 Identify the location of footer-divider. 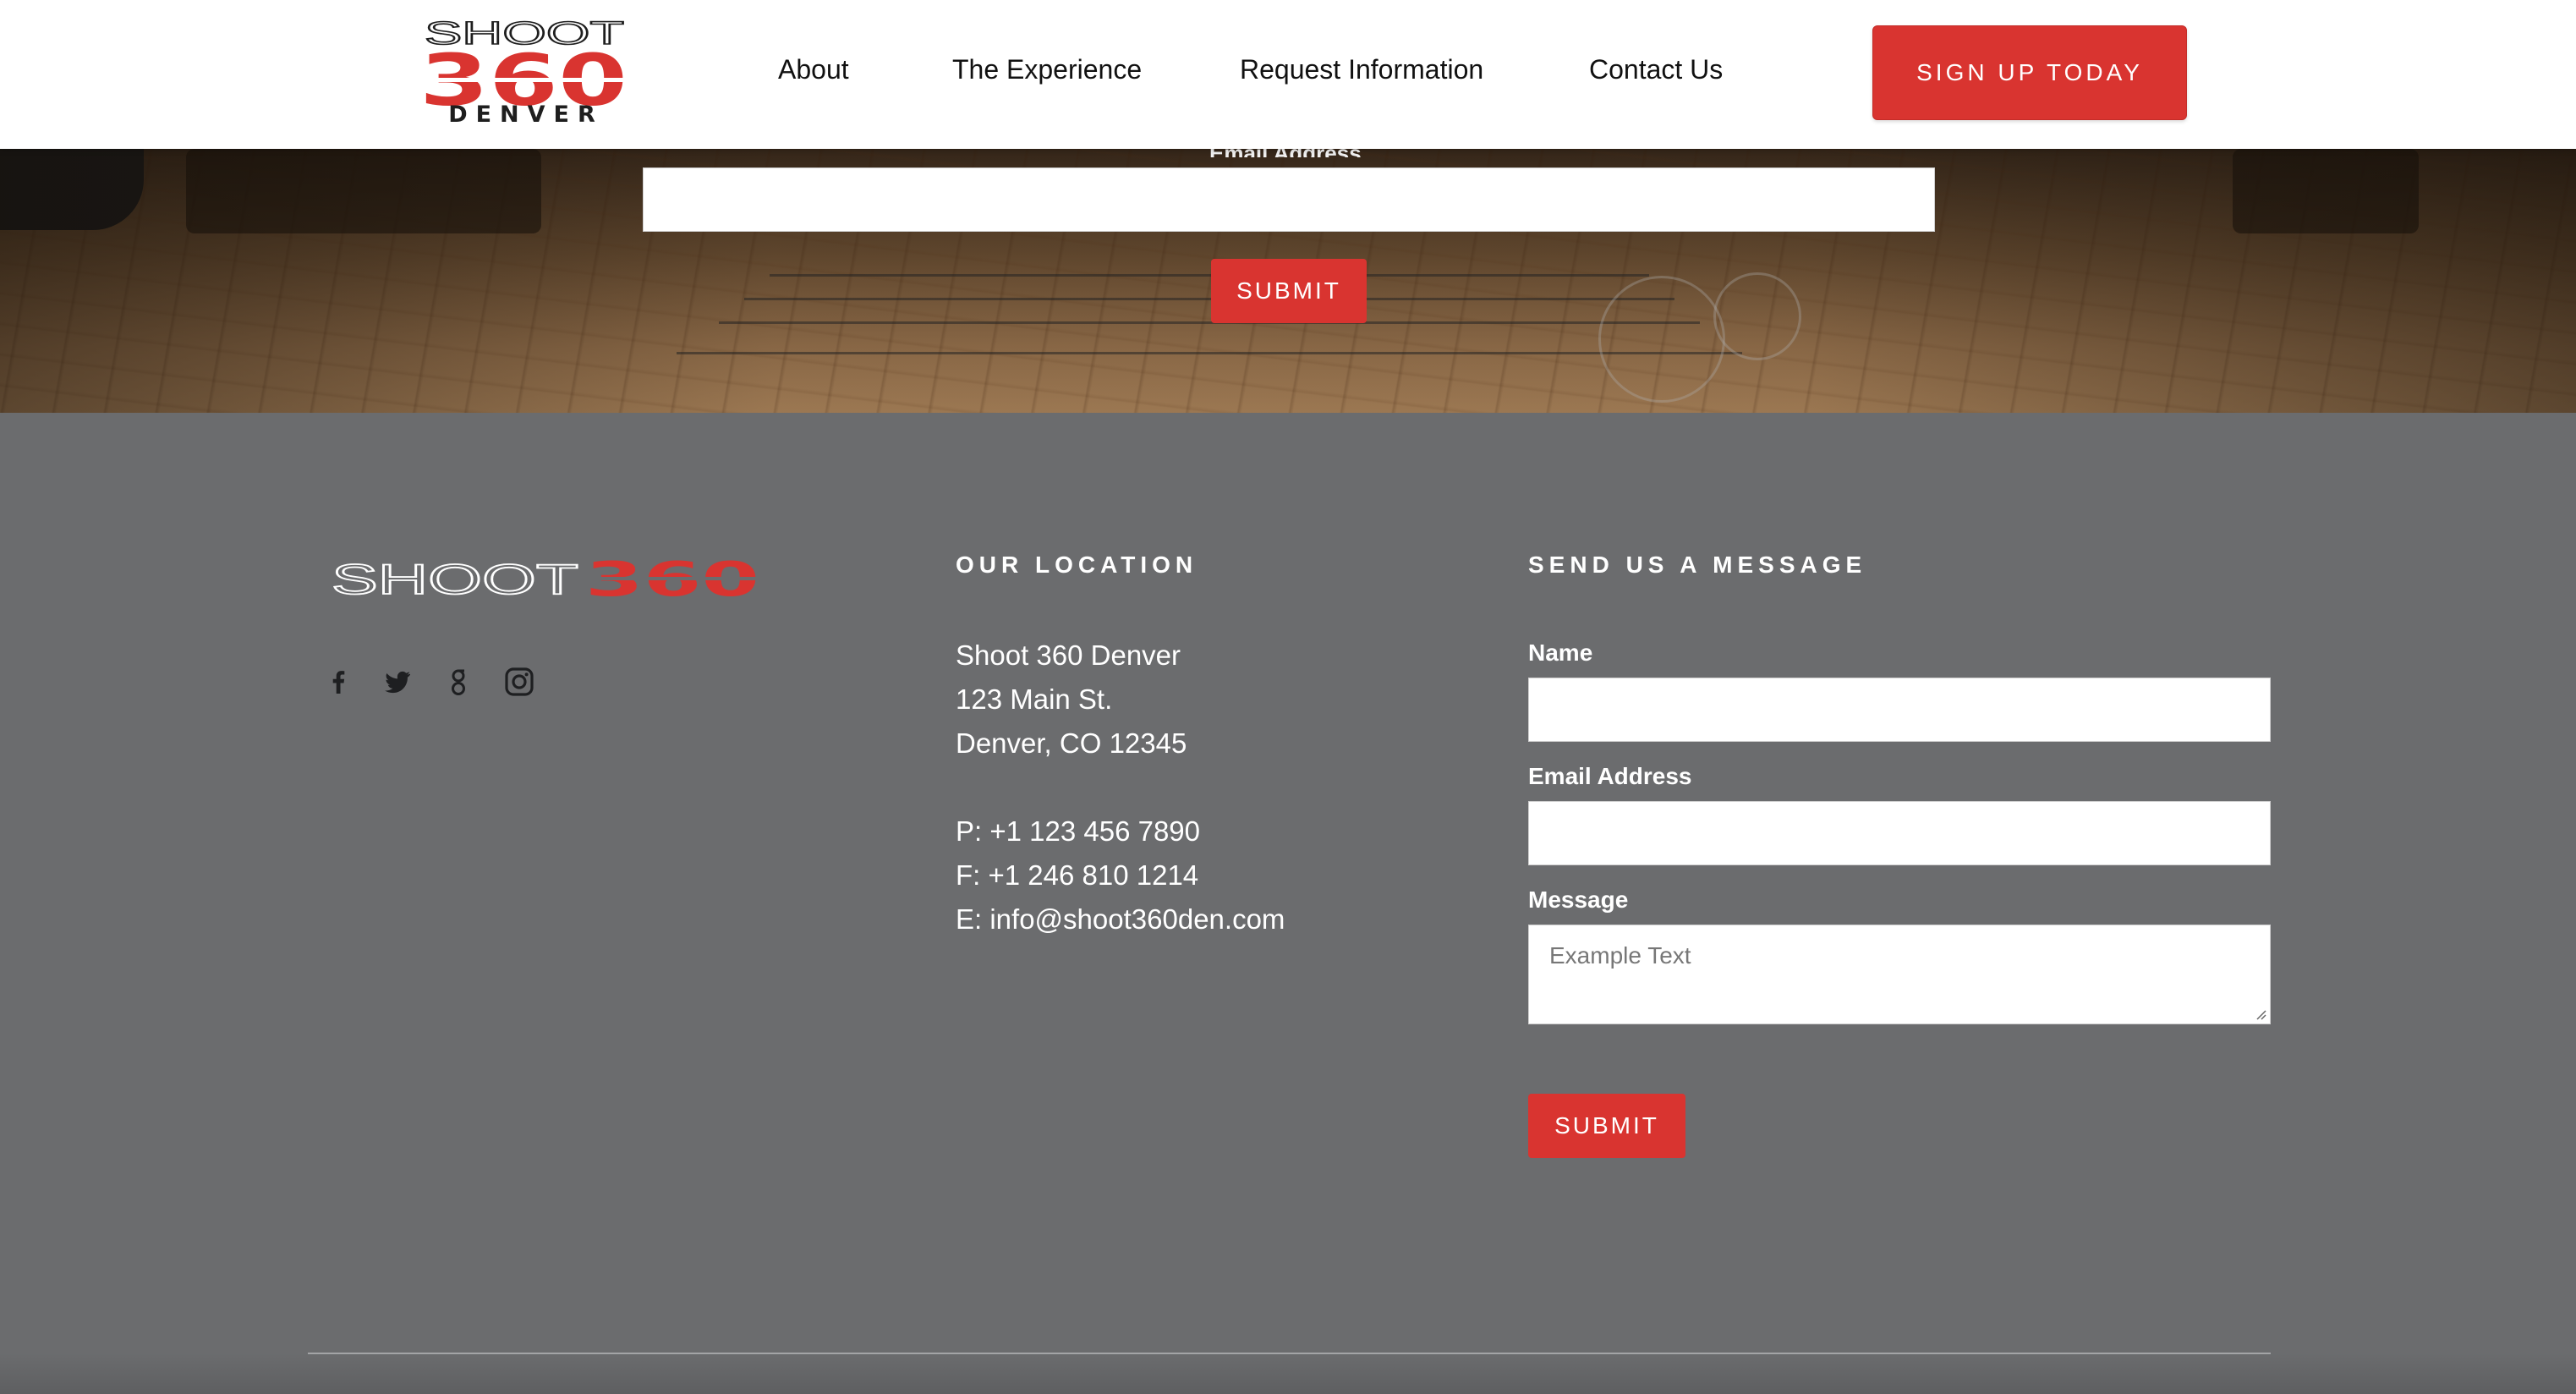
(1289, 1353).